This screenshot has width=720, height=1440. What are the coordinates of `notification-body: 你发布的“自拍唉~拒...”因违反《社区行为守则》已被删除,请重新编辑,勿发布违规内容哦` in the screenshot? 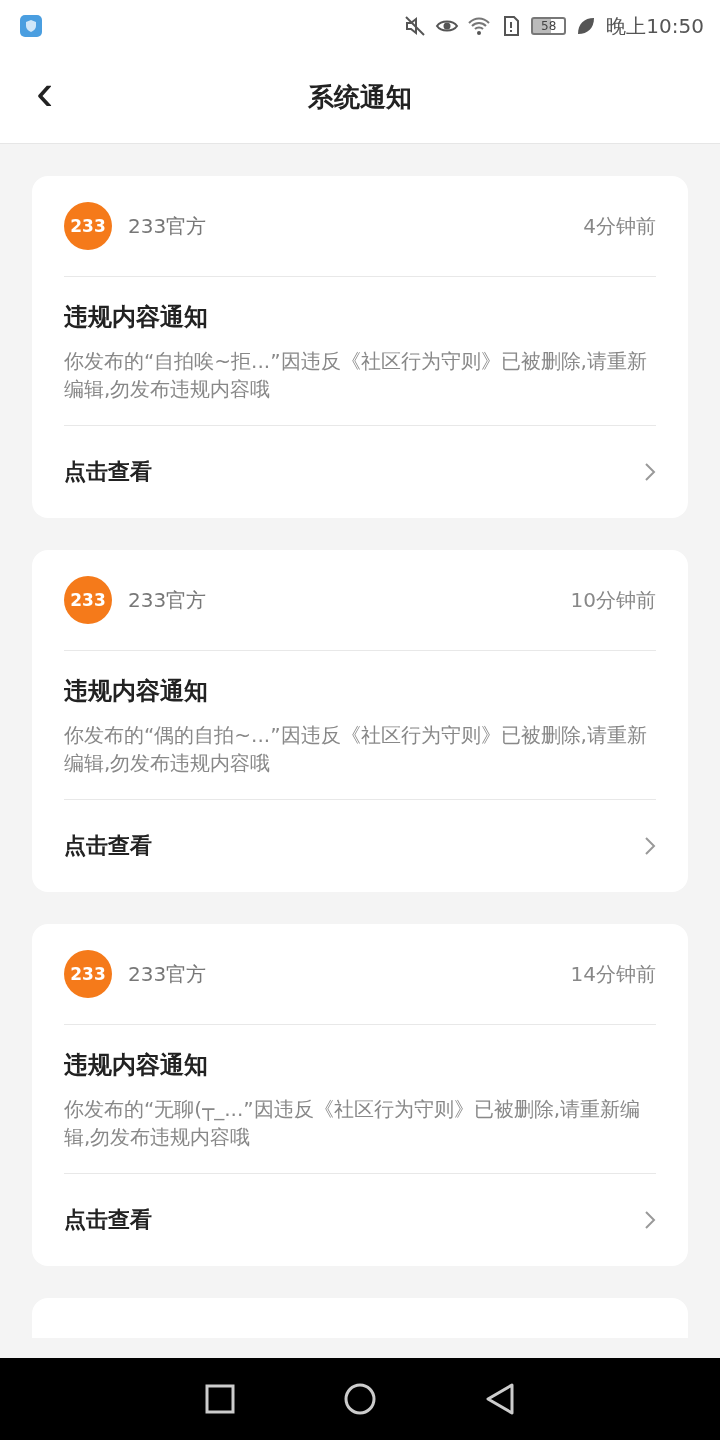 It's located at (356, 375).